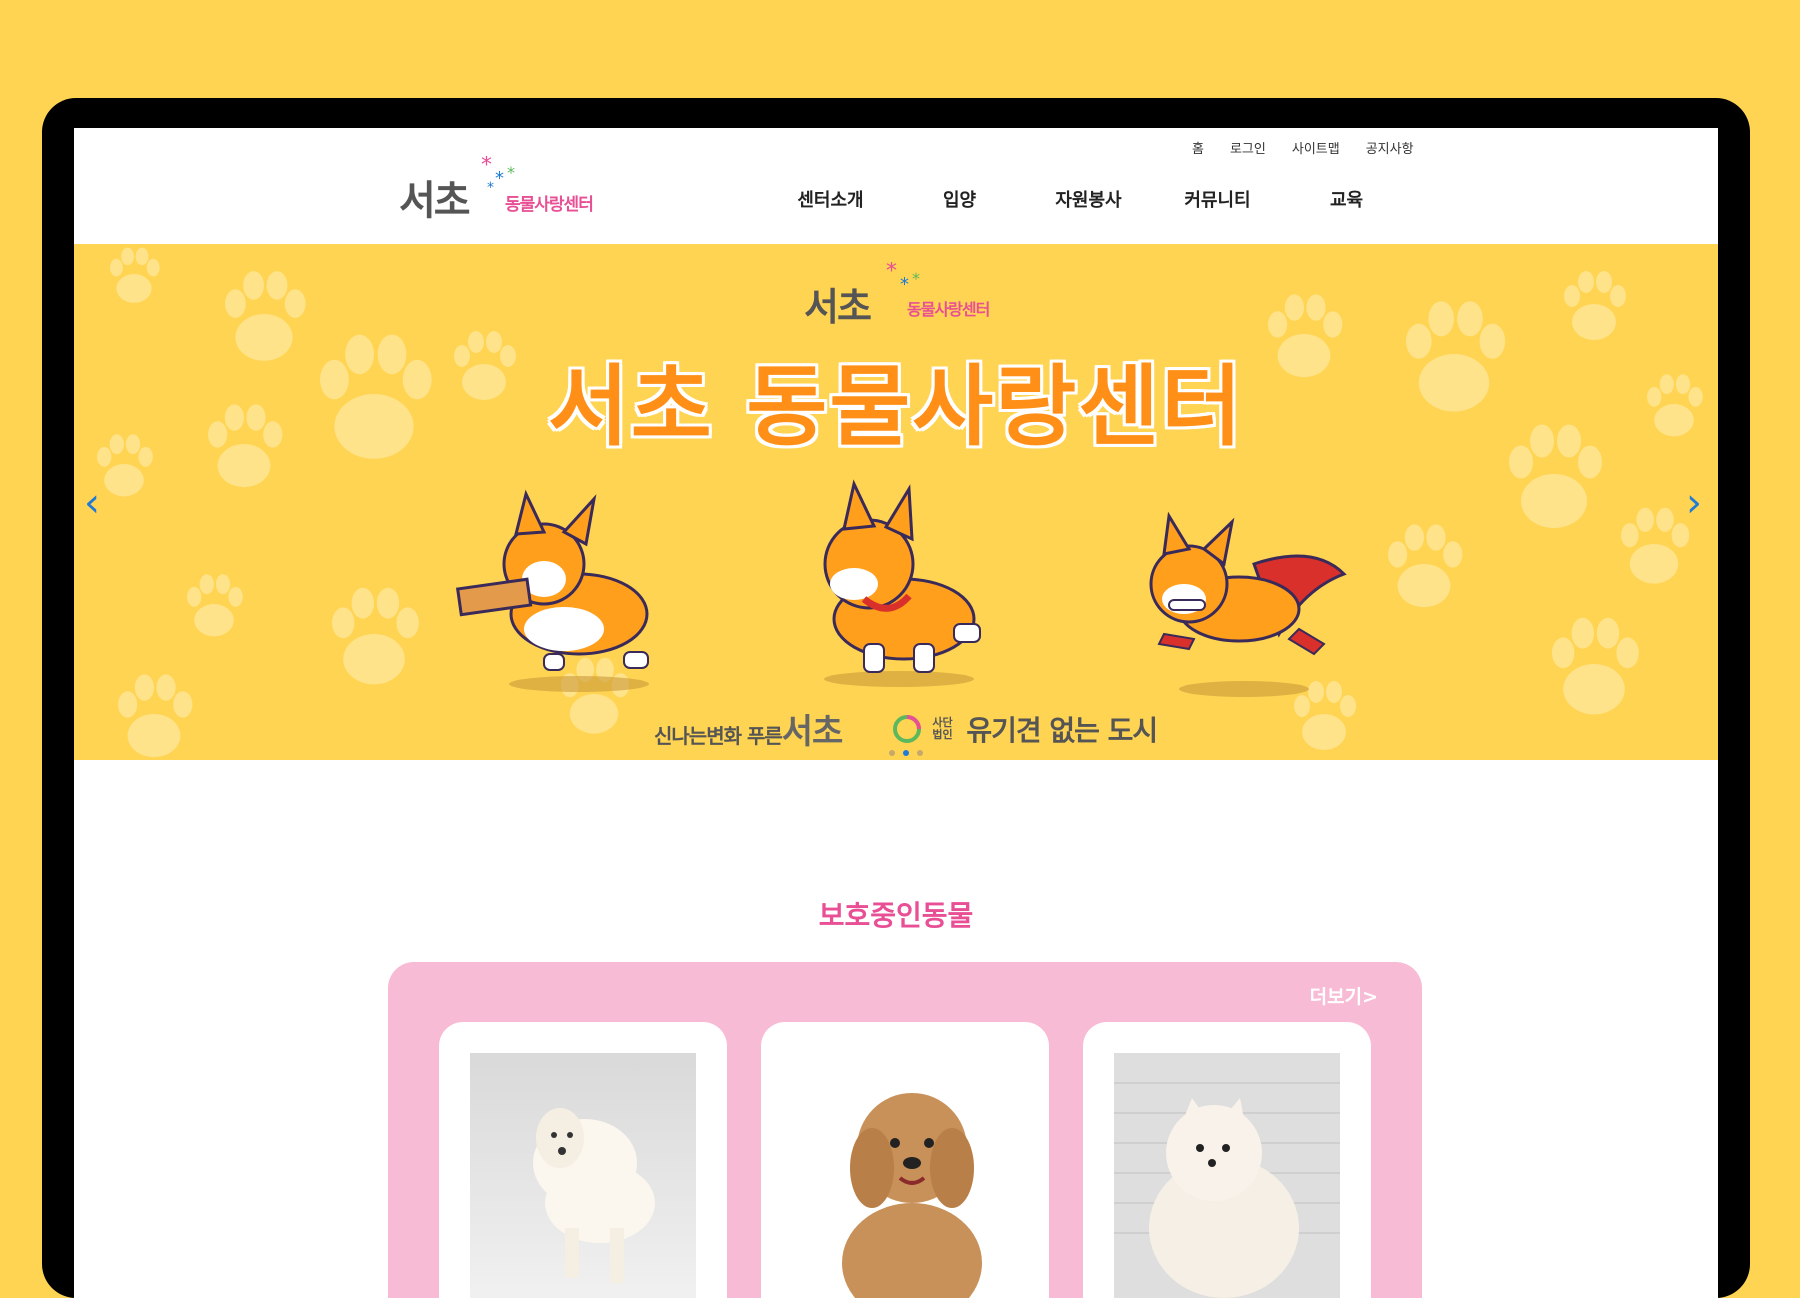 Image resolution: width=1800 pixels, height=1298 pixels. I want to click on banner-pagination, so click(906, 753).